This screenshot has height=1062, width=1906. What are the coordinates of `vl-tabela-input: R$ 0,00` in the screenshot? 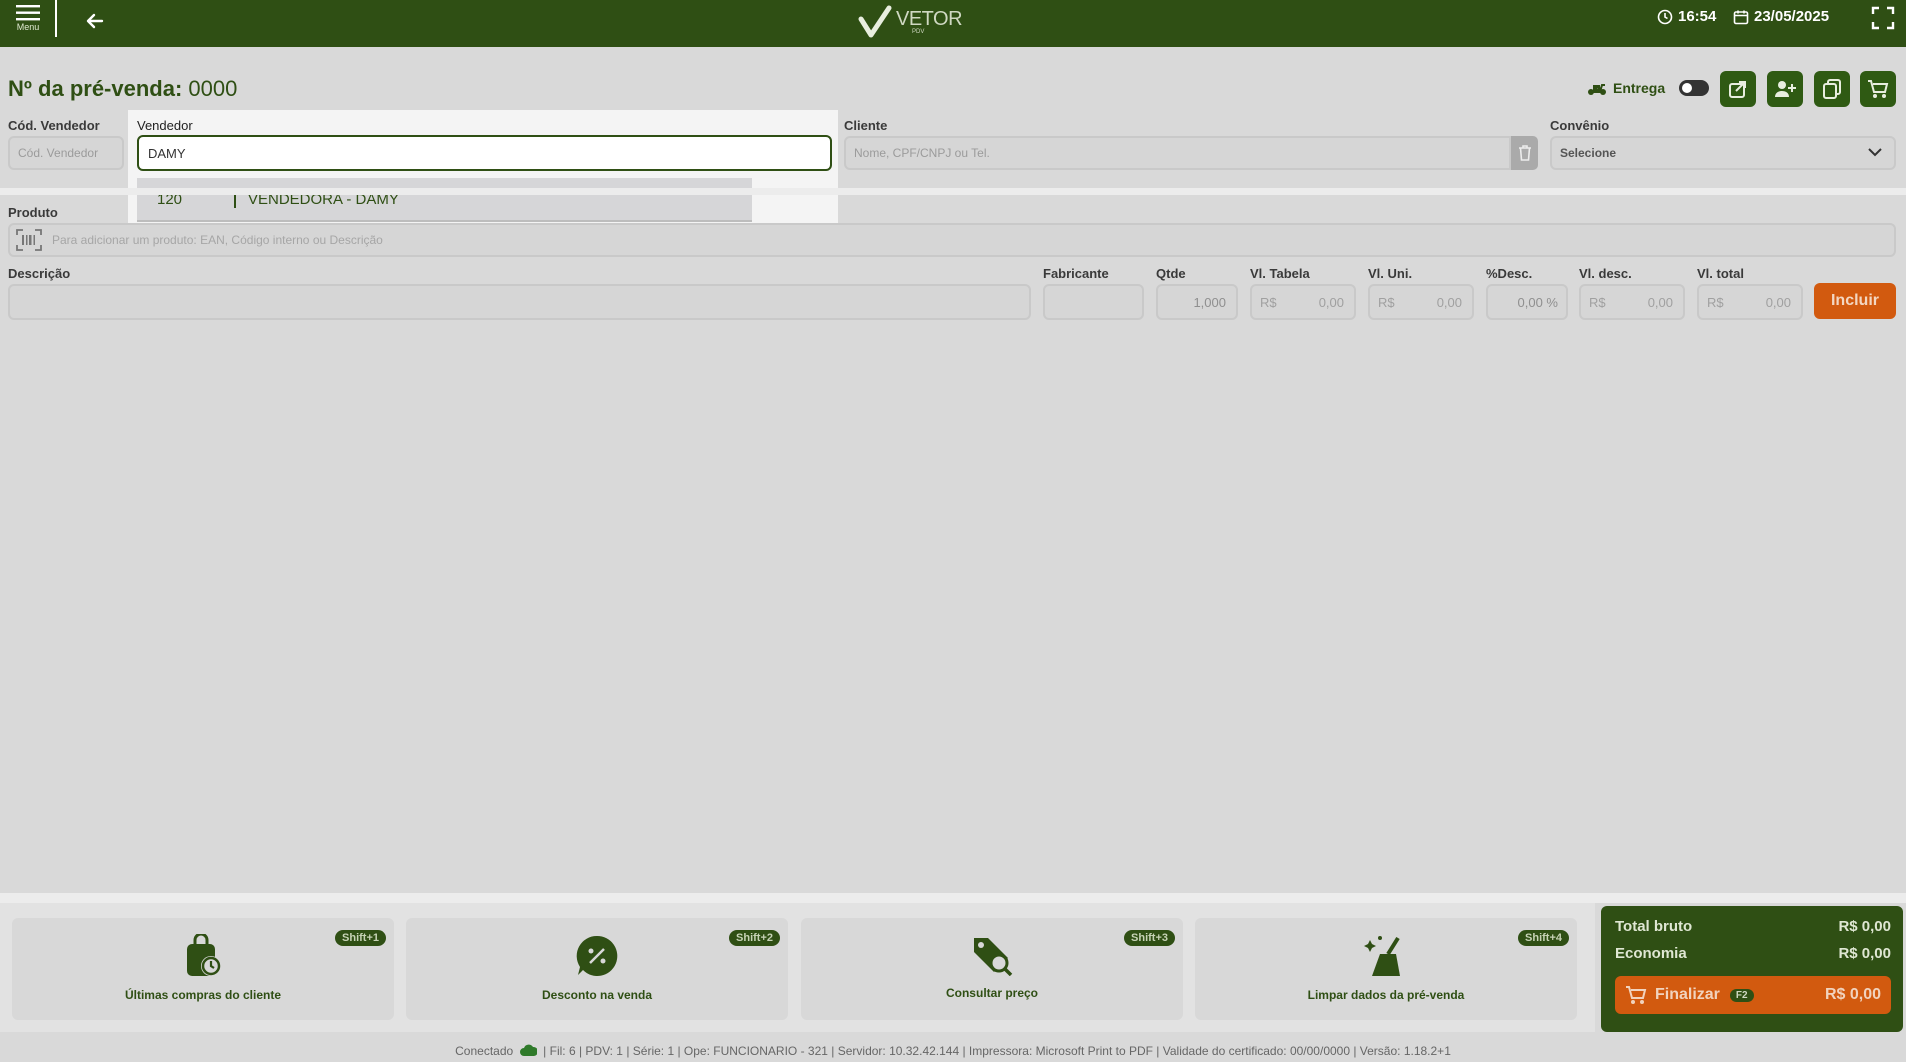 It's located at (1303, 302).